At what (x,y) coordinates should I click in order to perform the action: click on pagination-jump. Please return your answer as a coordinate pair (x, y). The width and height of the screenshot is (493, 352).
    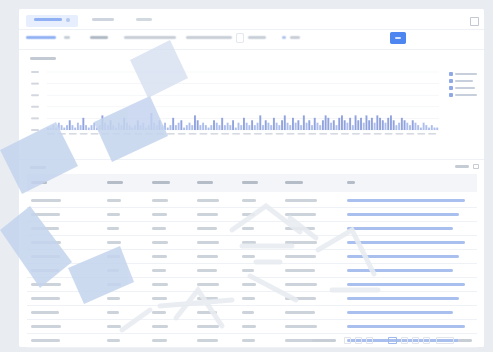
    Looking at the image, I should click on (465, 340).